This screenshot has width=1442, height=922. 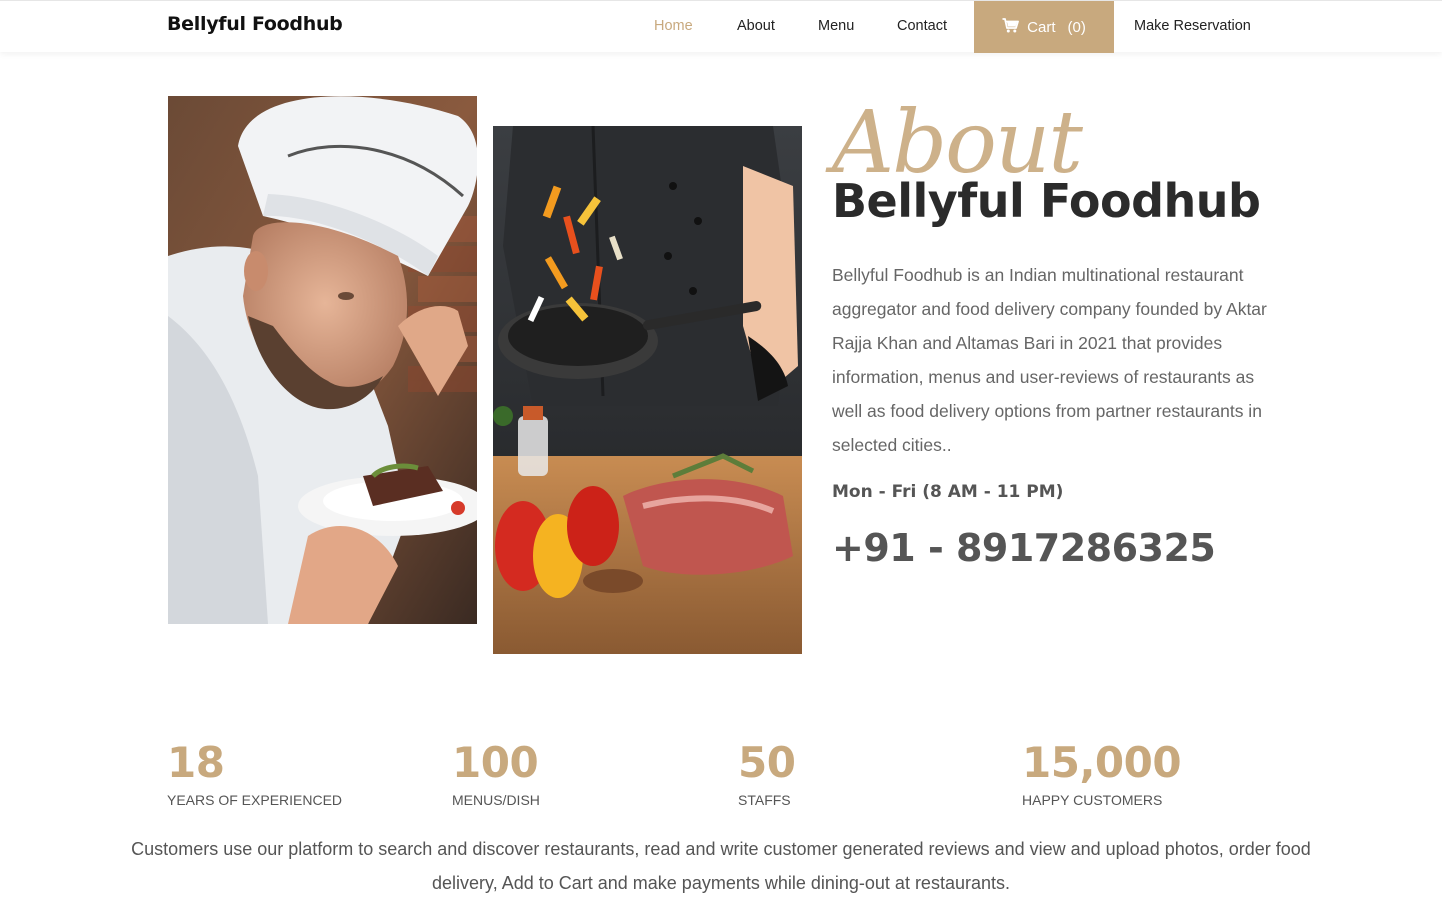 I want to click on stat-label: Menus/Dish, so click(x=496, y=800).